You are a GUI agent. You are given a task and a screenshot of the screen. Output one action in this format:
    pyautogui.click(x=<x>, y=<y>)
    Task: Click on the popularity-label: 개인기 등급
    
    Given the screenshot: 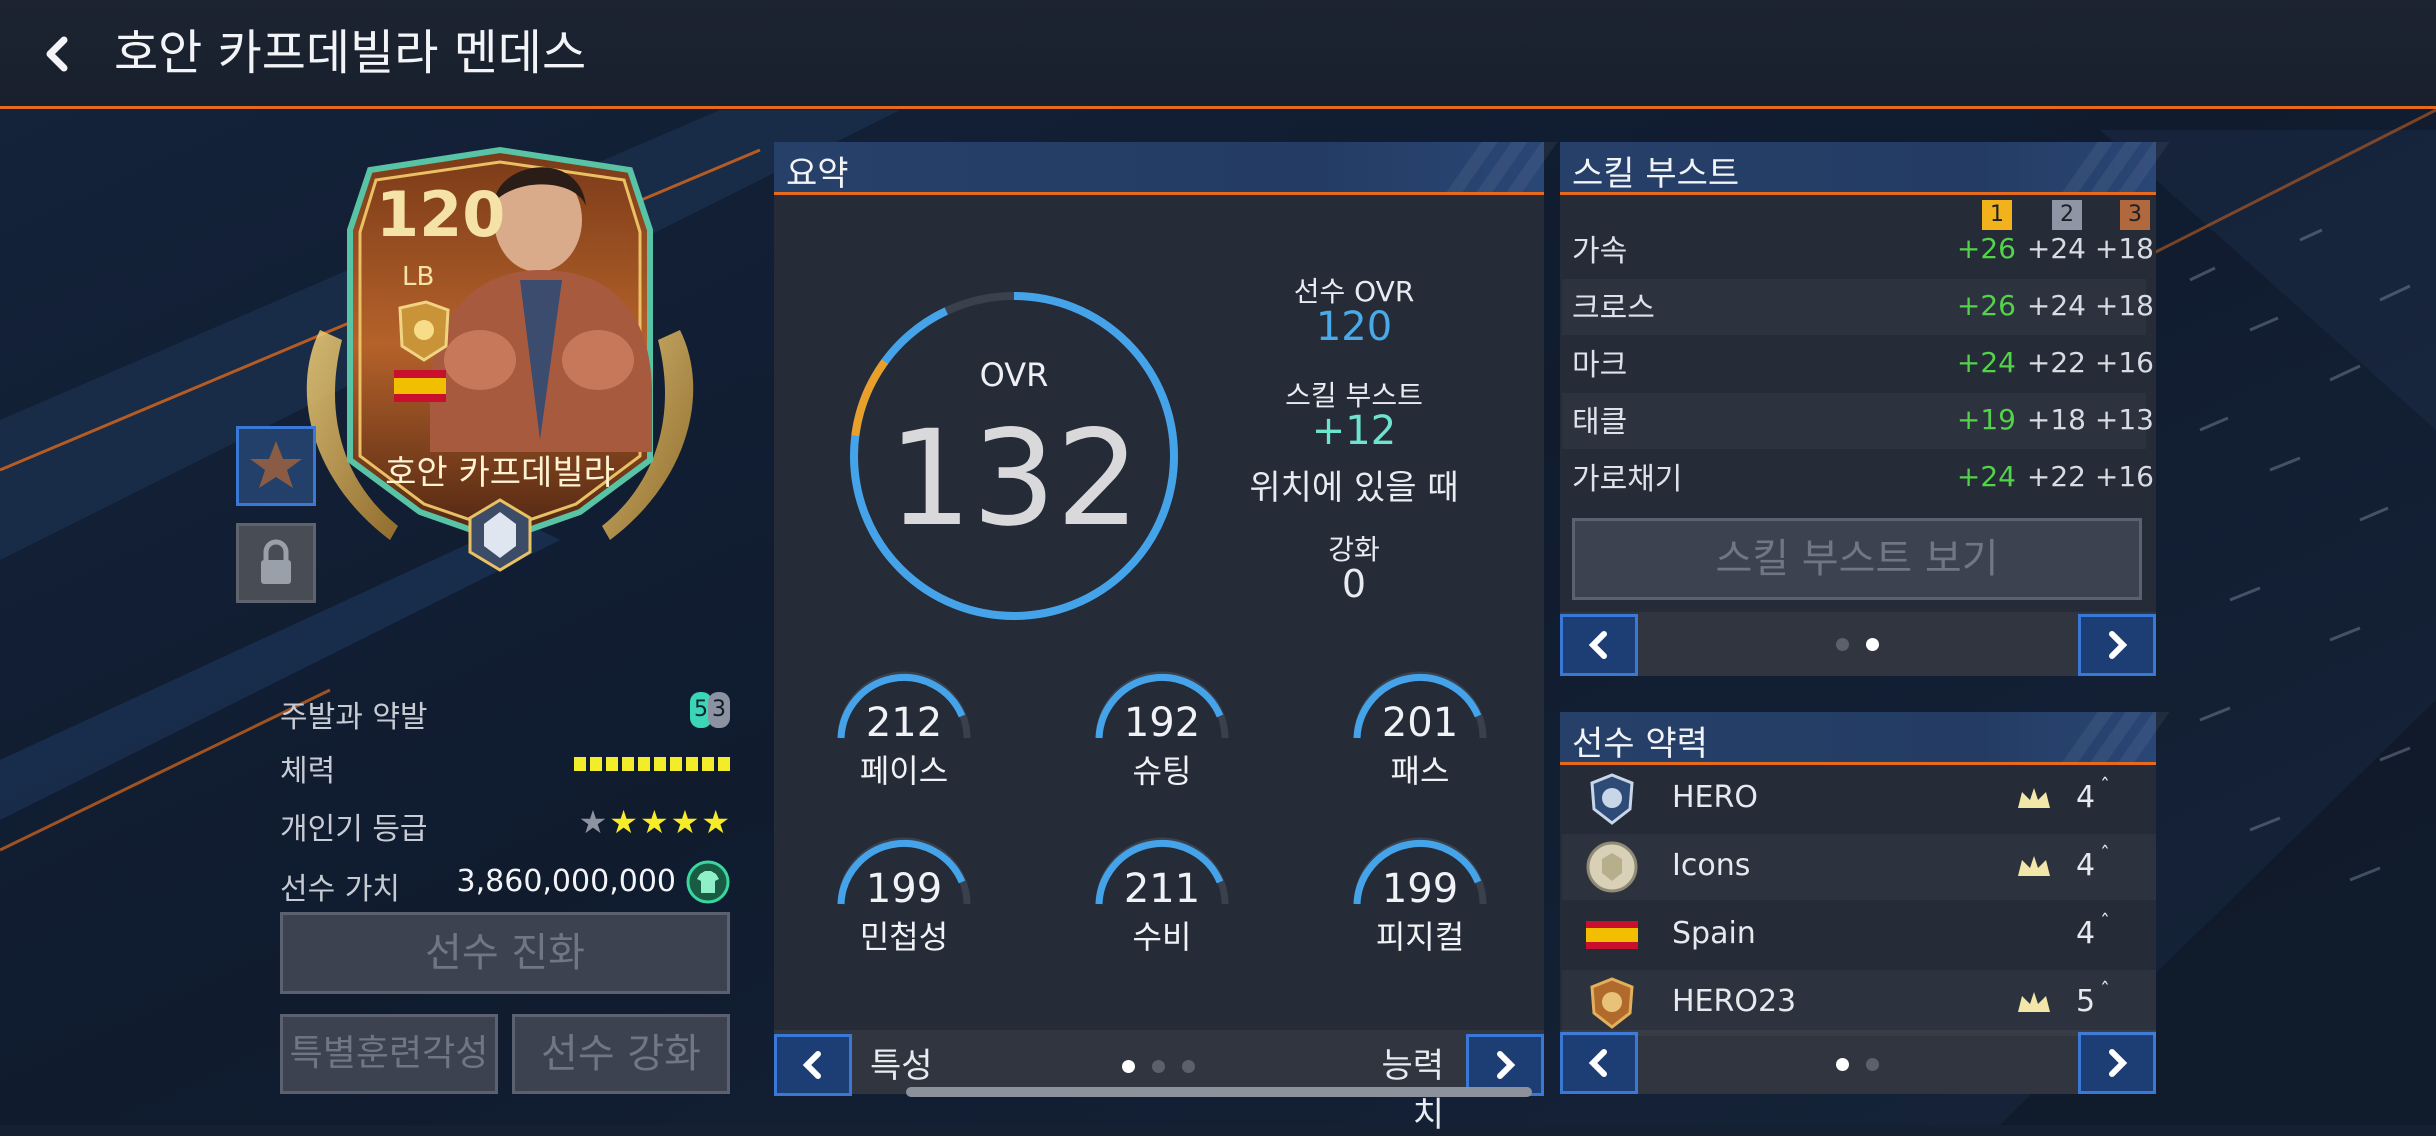 What is the action you would take?
    pyautogui.click(x=354, y=829)
    